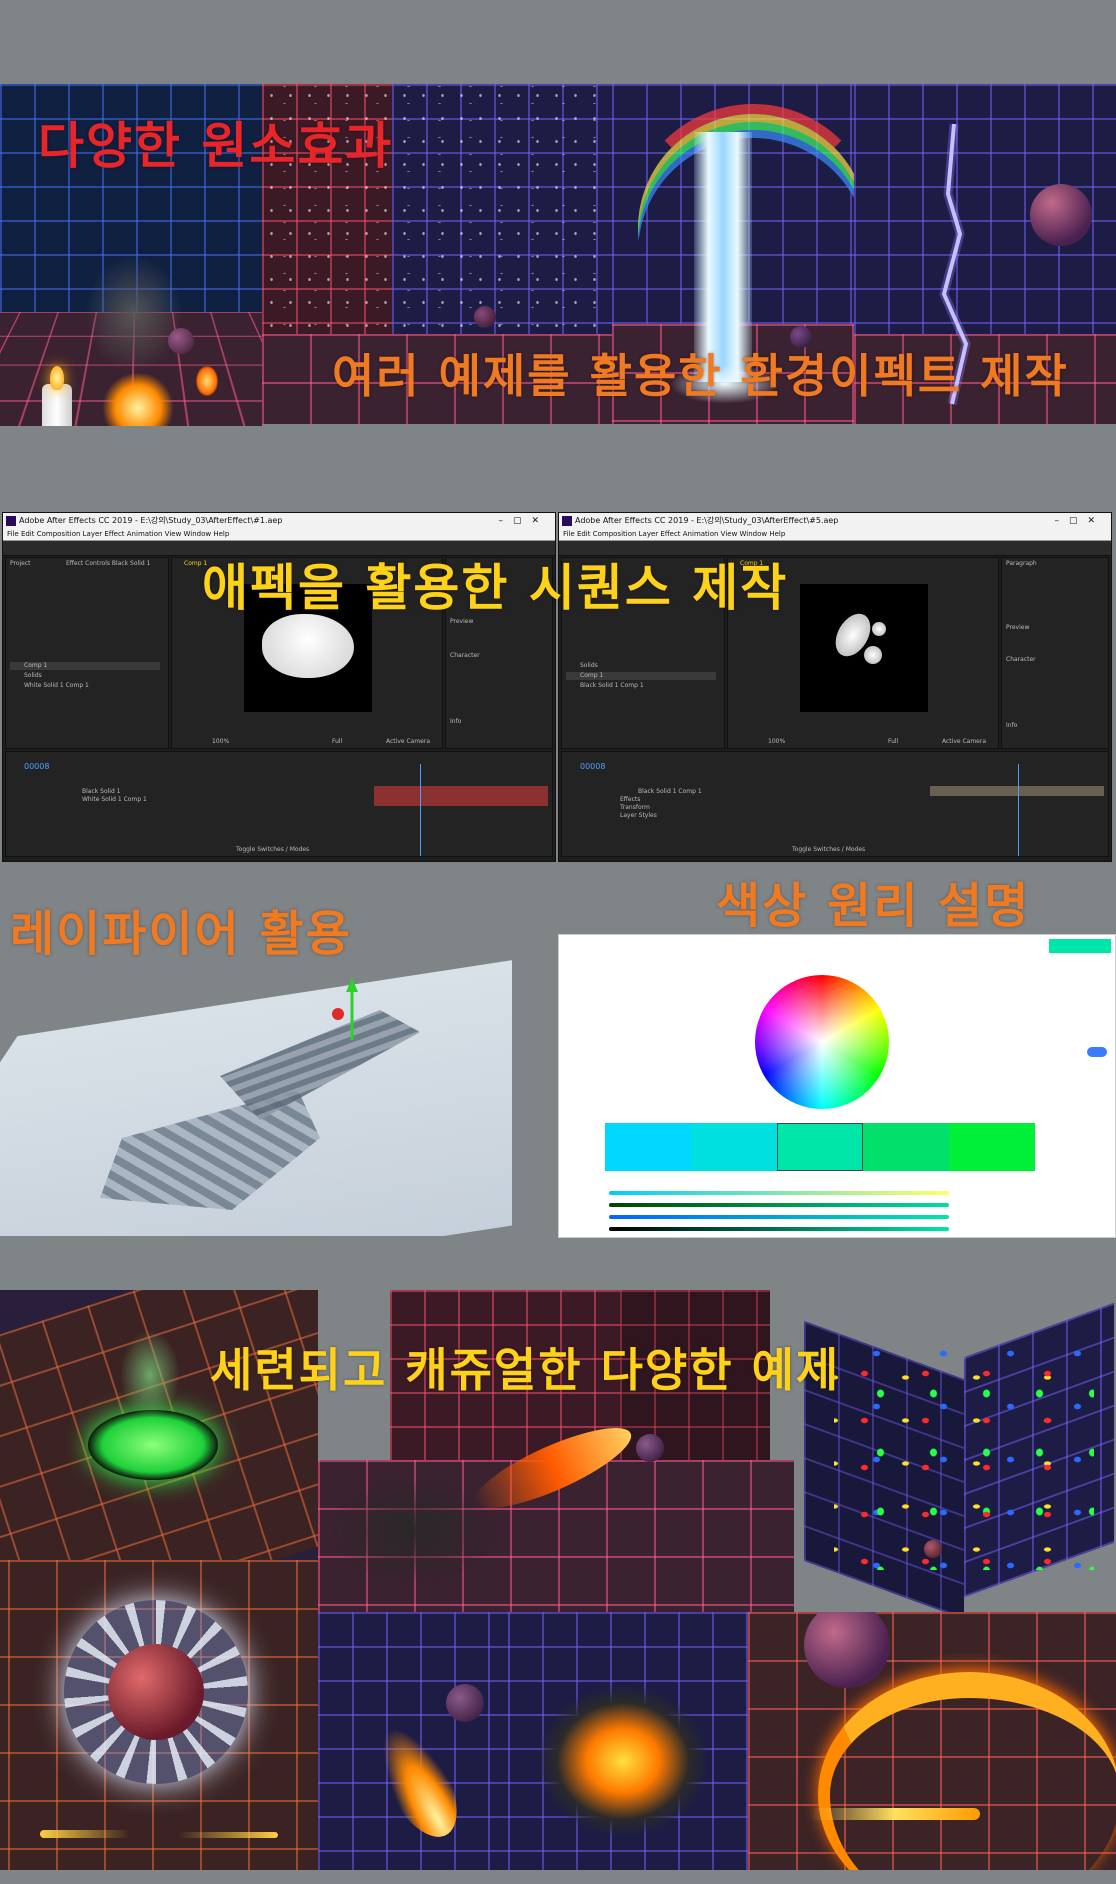 Image resolution: width=1116 pixels, height=1884 pixels. I want to click on panel-preview: Preview, so click(1017, 627).